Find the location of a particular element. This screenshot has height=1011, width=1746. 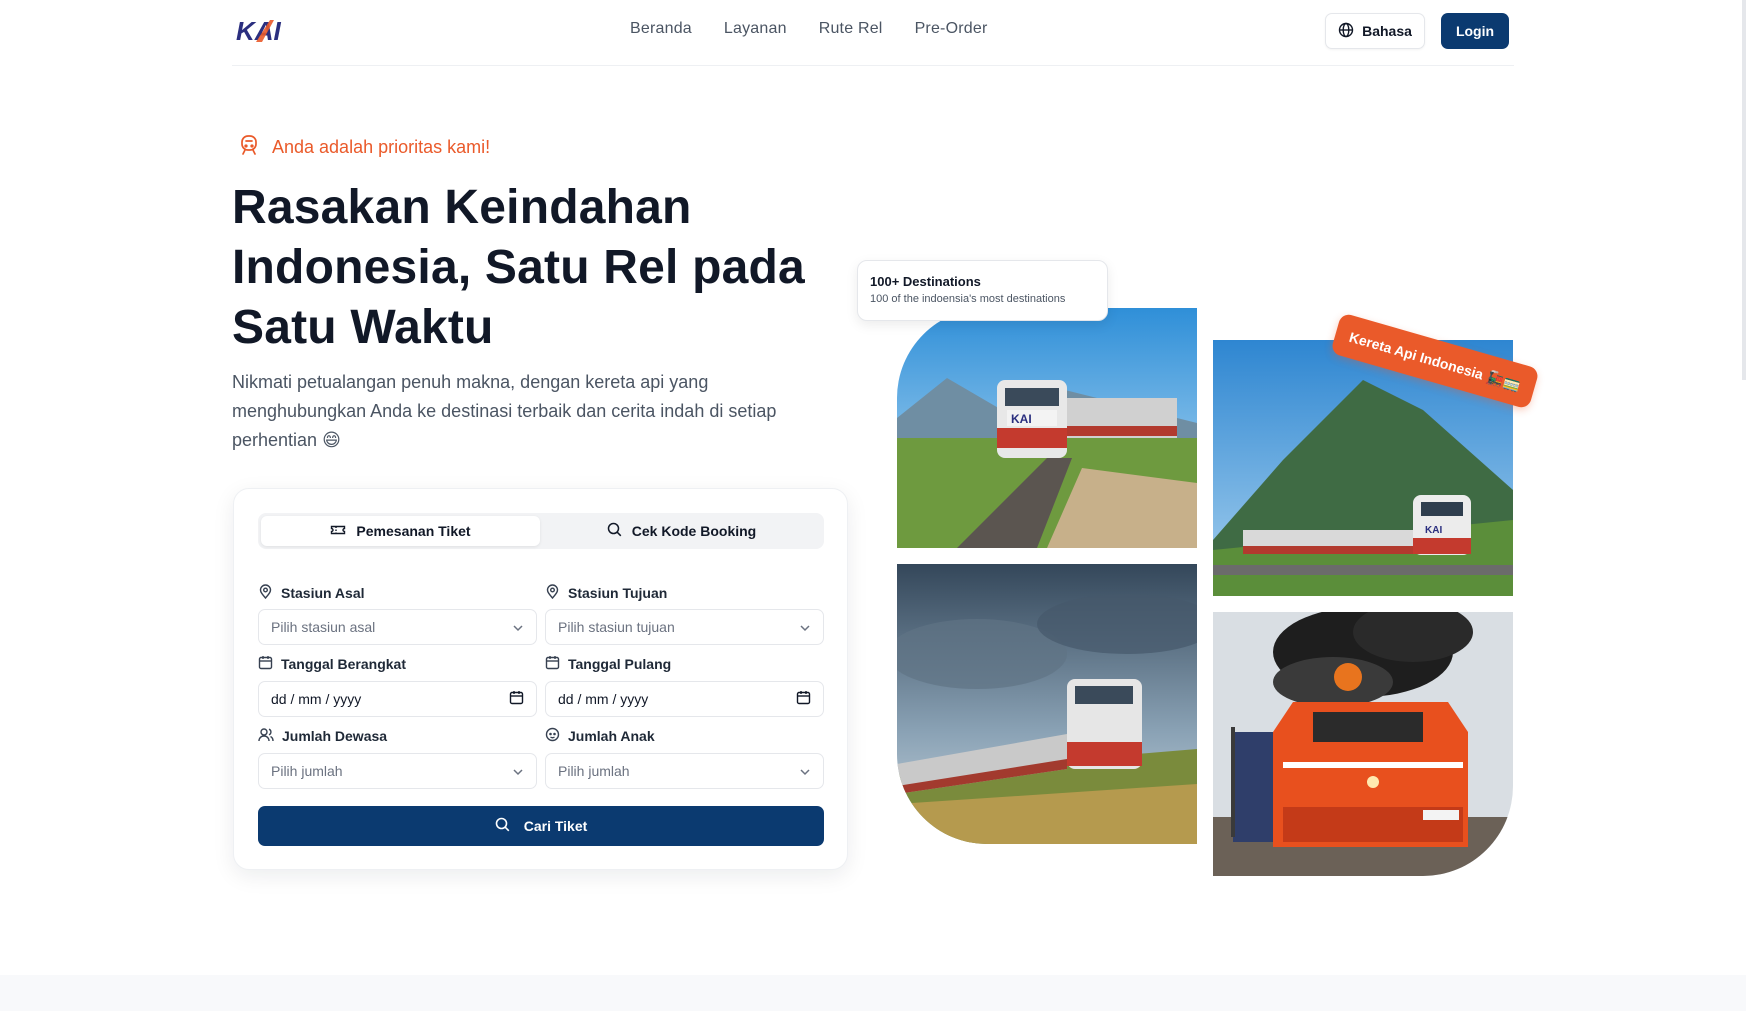

origin-select: Pilih stasiun asal is located at coordinates (397, 627).